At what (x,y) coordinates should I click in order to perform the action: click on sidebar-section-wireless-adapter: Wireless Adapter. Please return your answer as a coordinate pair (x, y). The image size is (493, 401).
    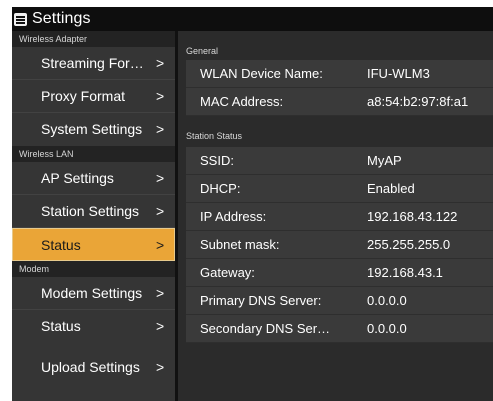
    Looking at the image, I should click on (93, 39).